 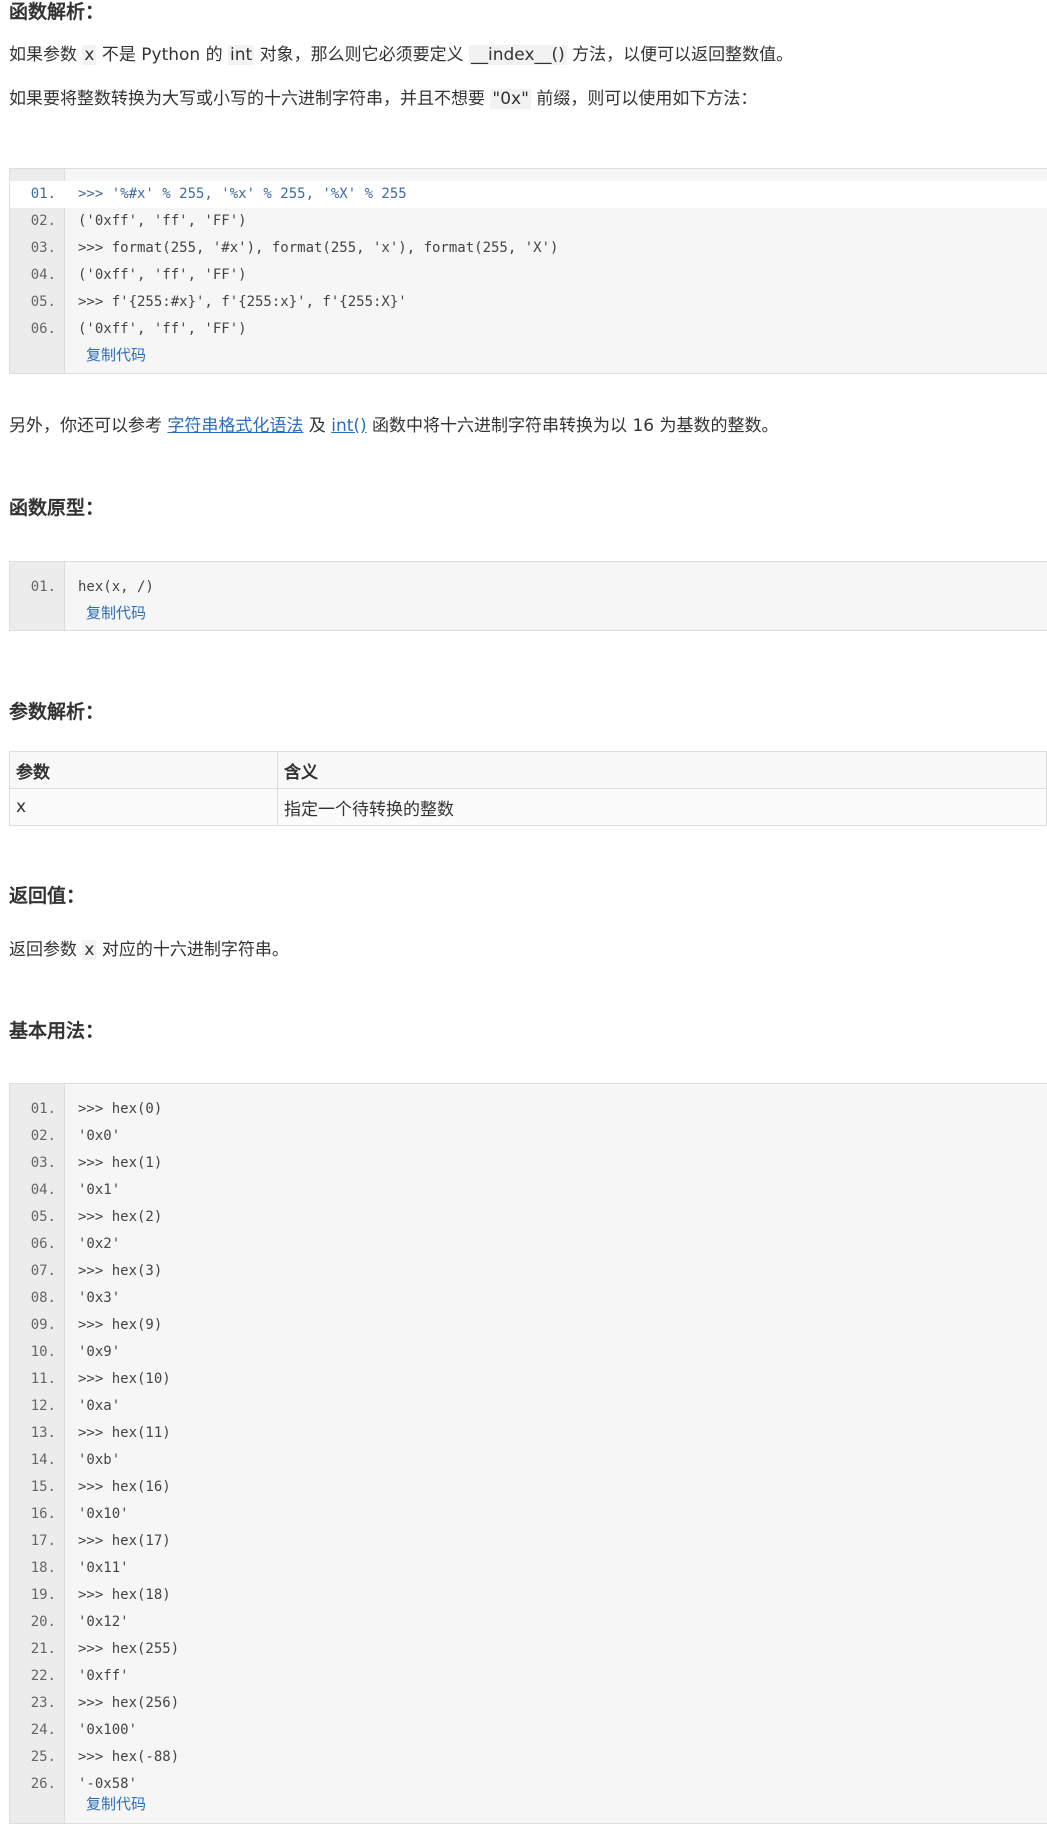 I want to click on link-int-function: int(), so click(x=348, y=426).